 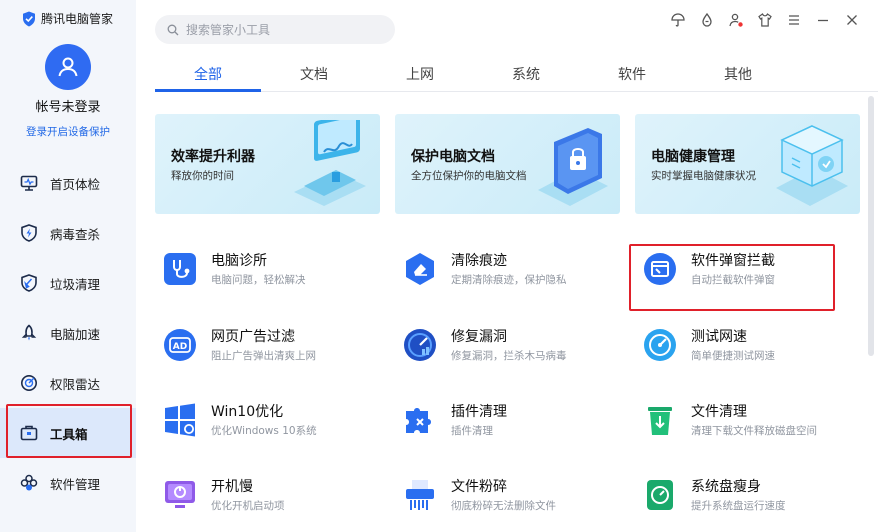 What do you see at coordinates (75, 384) in the screenshot?
I see `sidebar-item-label: 权限雷达` at bounding box center [75, 384].